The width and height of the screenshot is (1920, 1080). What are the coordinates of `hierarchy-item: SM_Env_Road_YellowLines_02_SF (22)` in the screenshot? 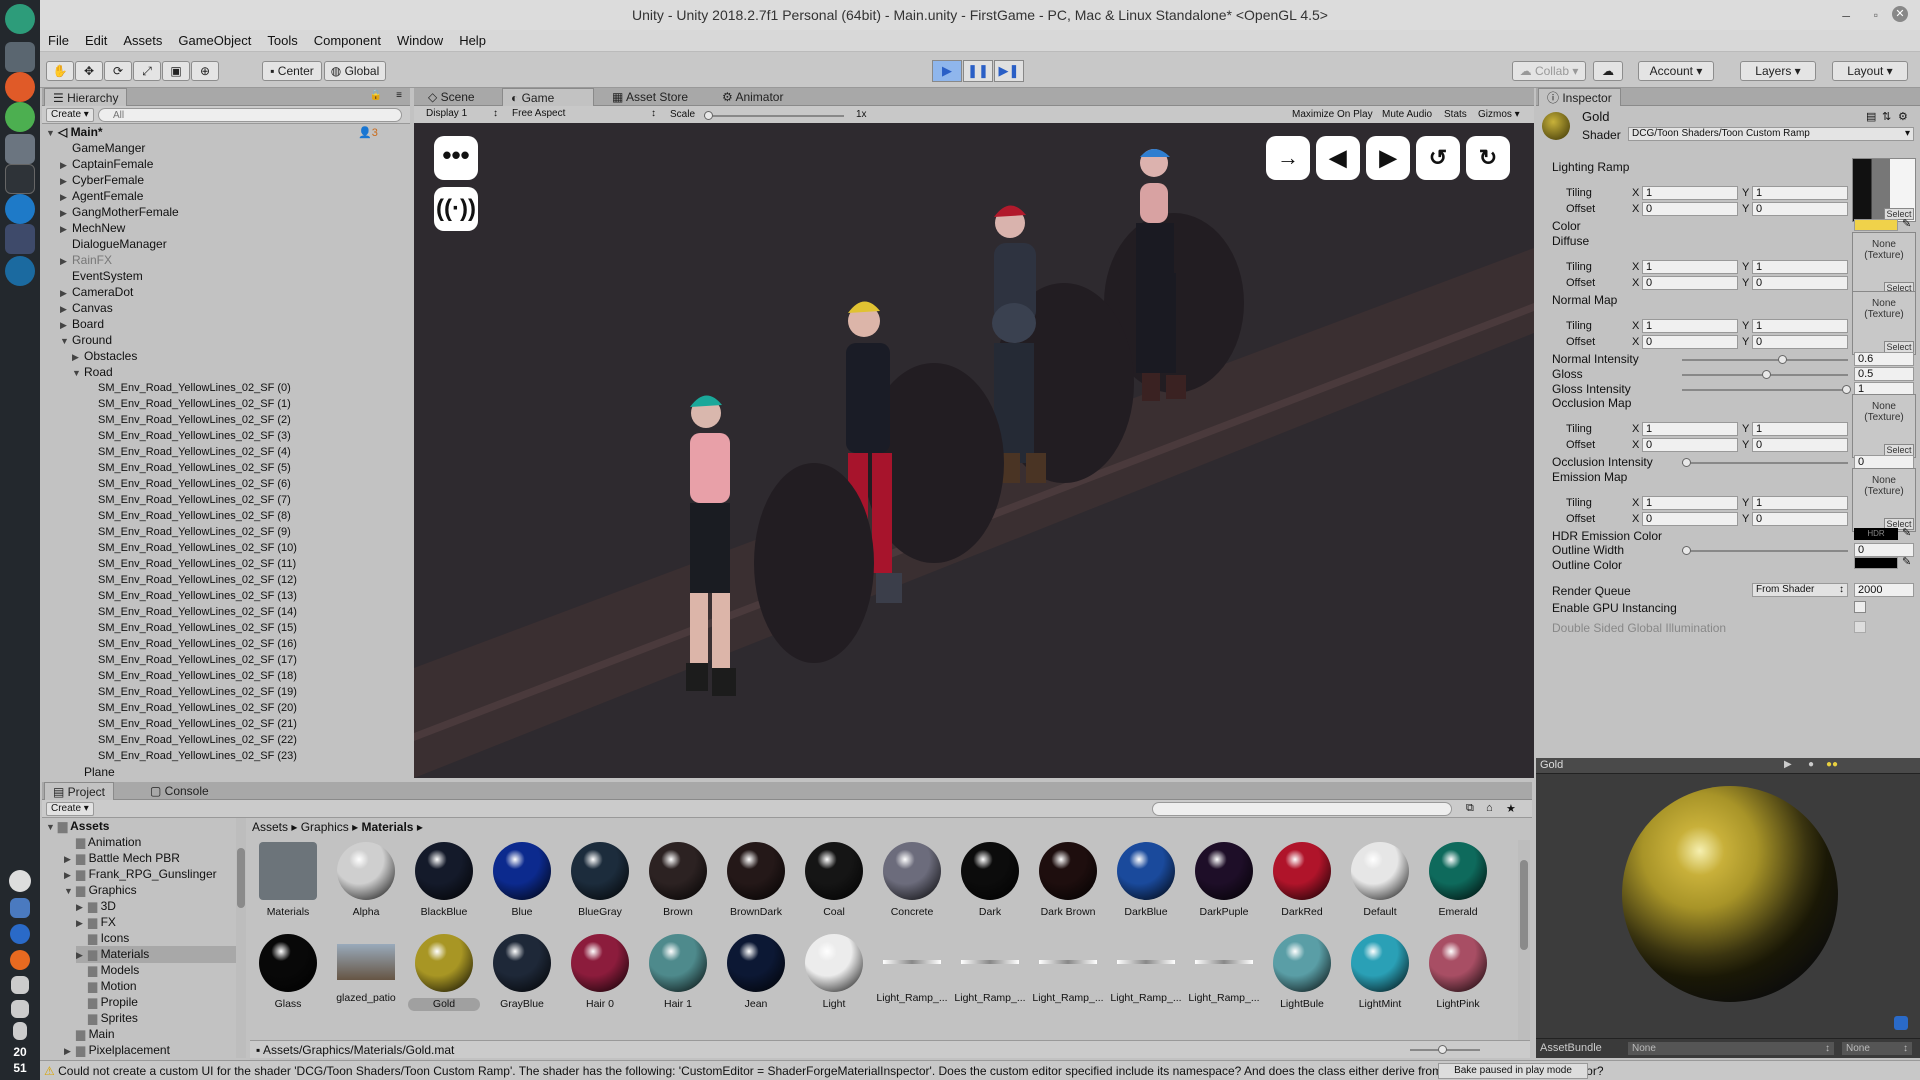 It's located at (197, 740).